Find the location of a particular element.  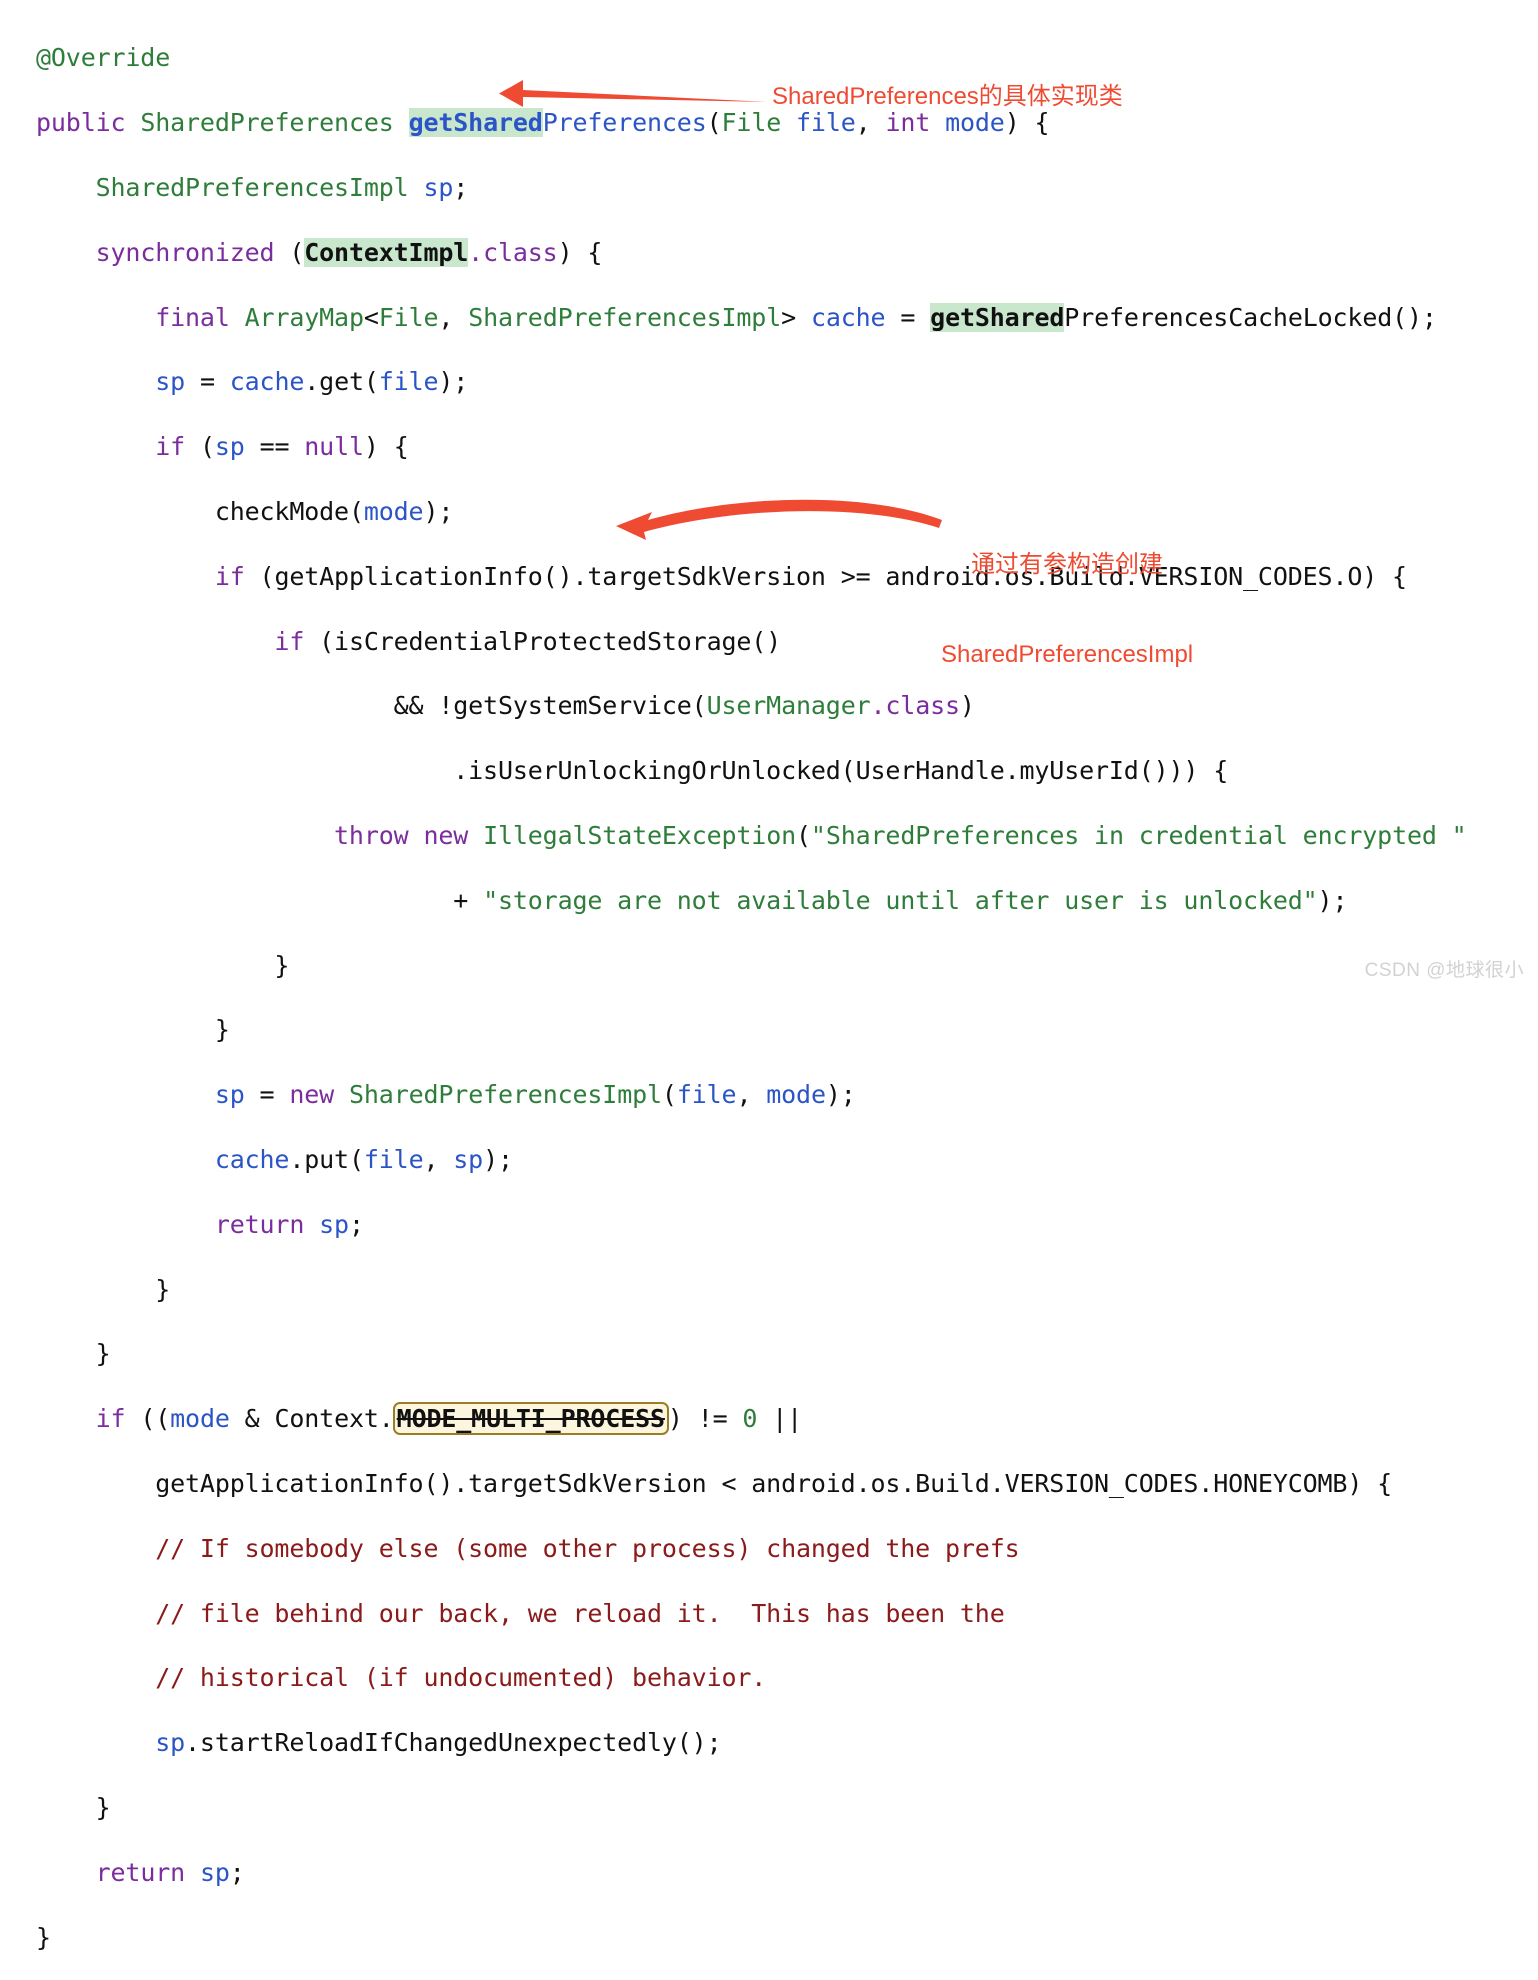

annotation-label-2-line2: SharedPreferencesImpl is located at coordinates (1067, 654).